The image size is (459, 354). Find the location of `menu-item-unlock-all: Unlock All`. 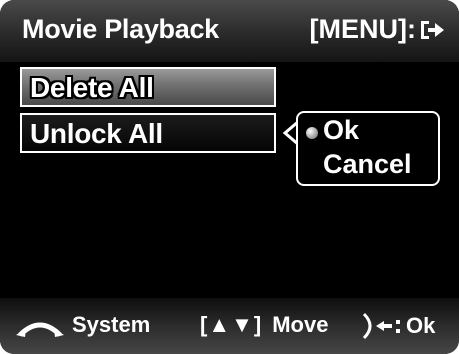

menu-item-unlock-all: Unlock All is located at coordinates (148, 133).